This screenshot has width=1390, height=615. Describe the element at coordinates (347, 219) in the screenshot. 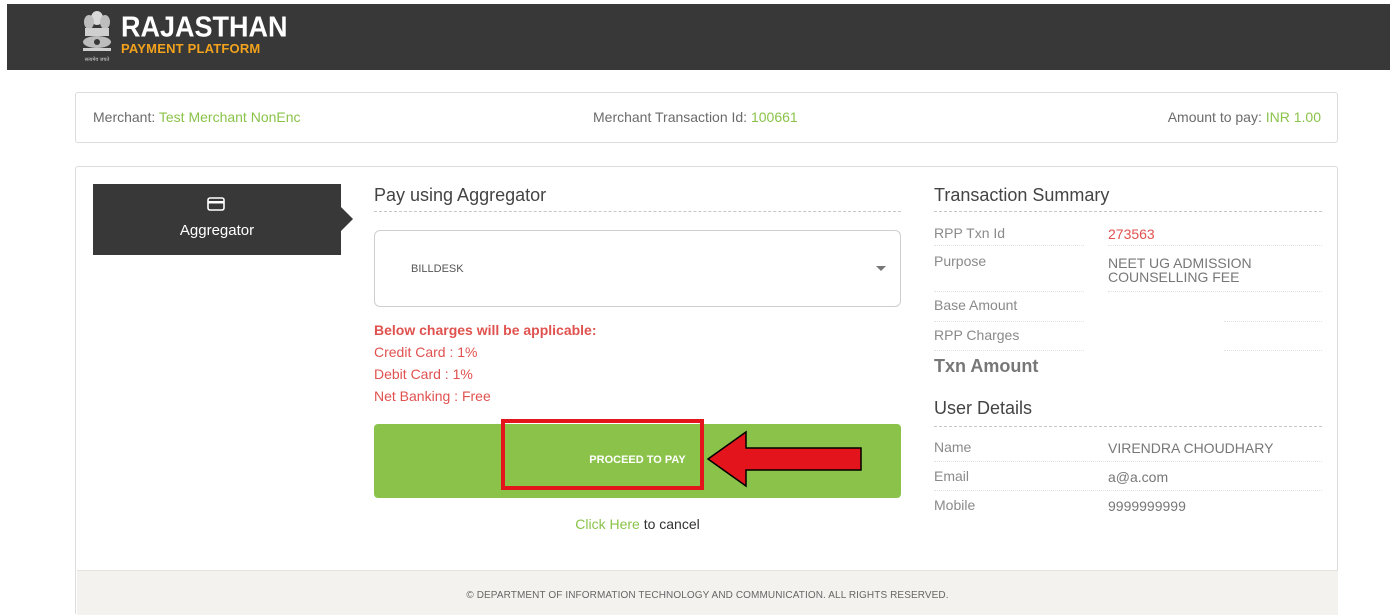

I see `active-tab-pointer` at that location.